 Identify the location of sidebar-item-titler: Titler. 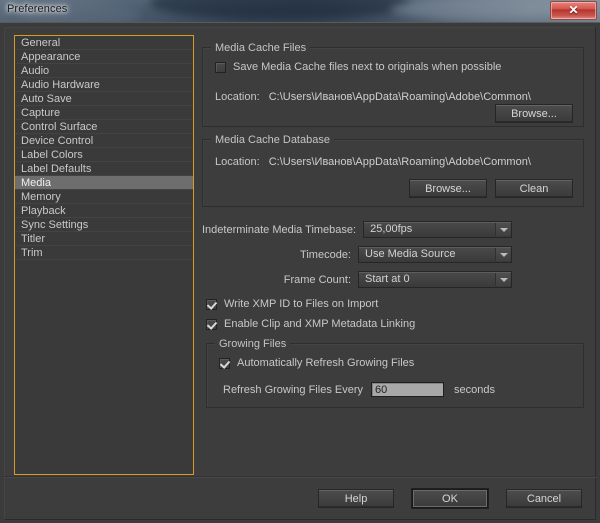
(104, 239).